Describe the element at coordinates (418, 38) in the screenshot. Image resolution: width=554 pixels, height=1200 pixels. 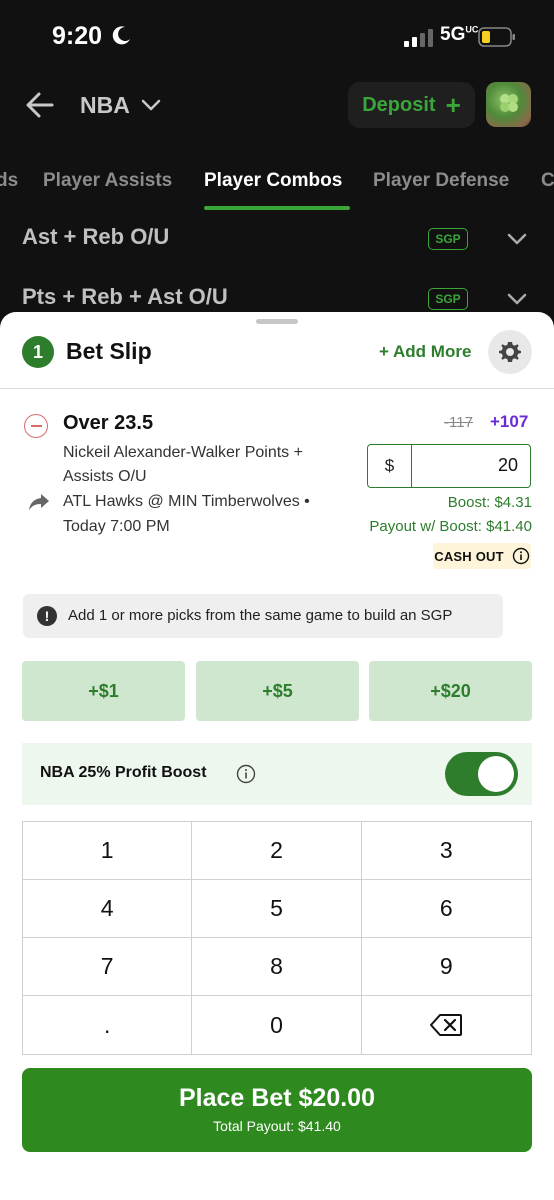
I see `cellular-signal-icon` at that location.